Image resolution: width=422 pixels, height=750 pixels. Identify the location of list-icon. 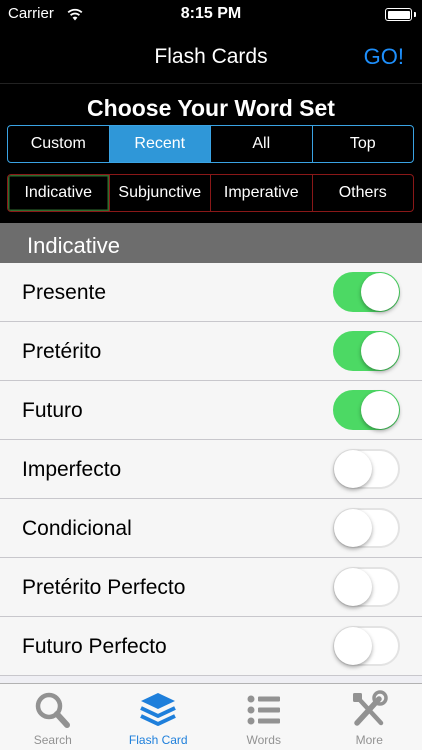
(263, 710).